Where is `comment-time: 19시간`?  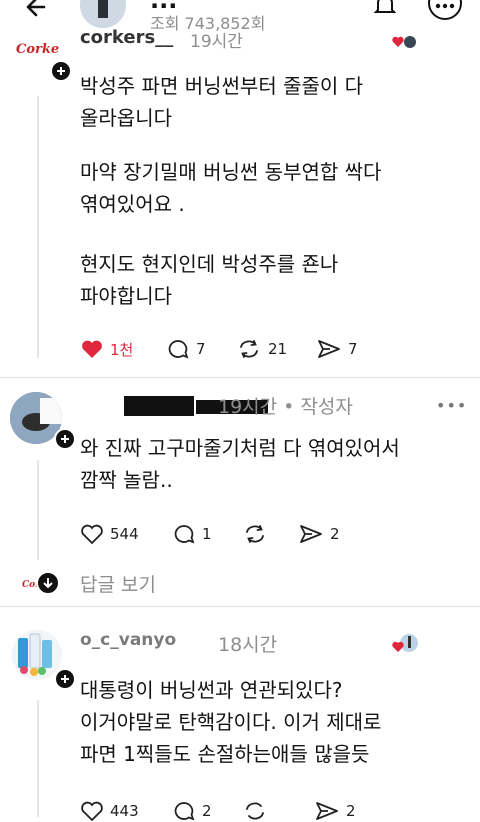 comment-time: 19시간 is located at coordinates (216, 42).